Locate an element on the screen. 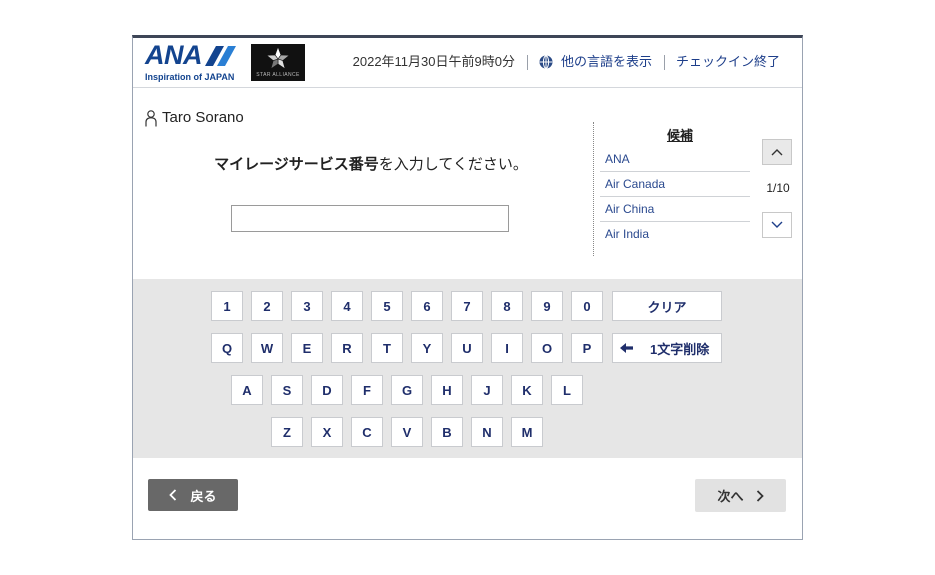  candidates-list: ANA Air Canada Air China Air India is located at coordinates (675, 197).